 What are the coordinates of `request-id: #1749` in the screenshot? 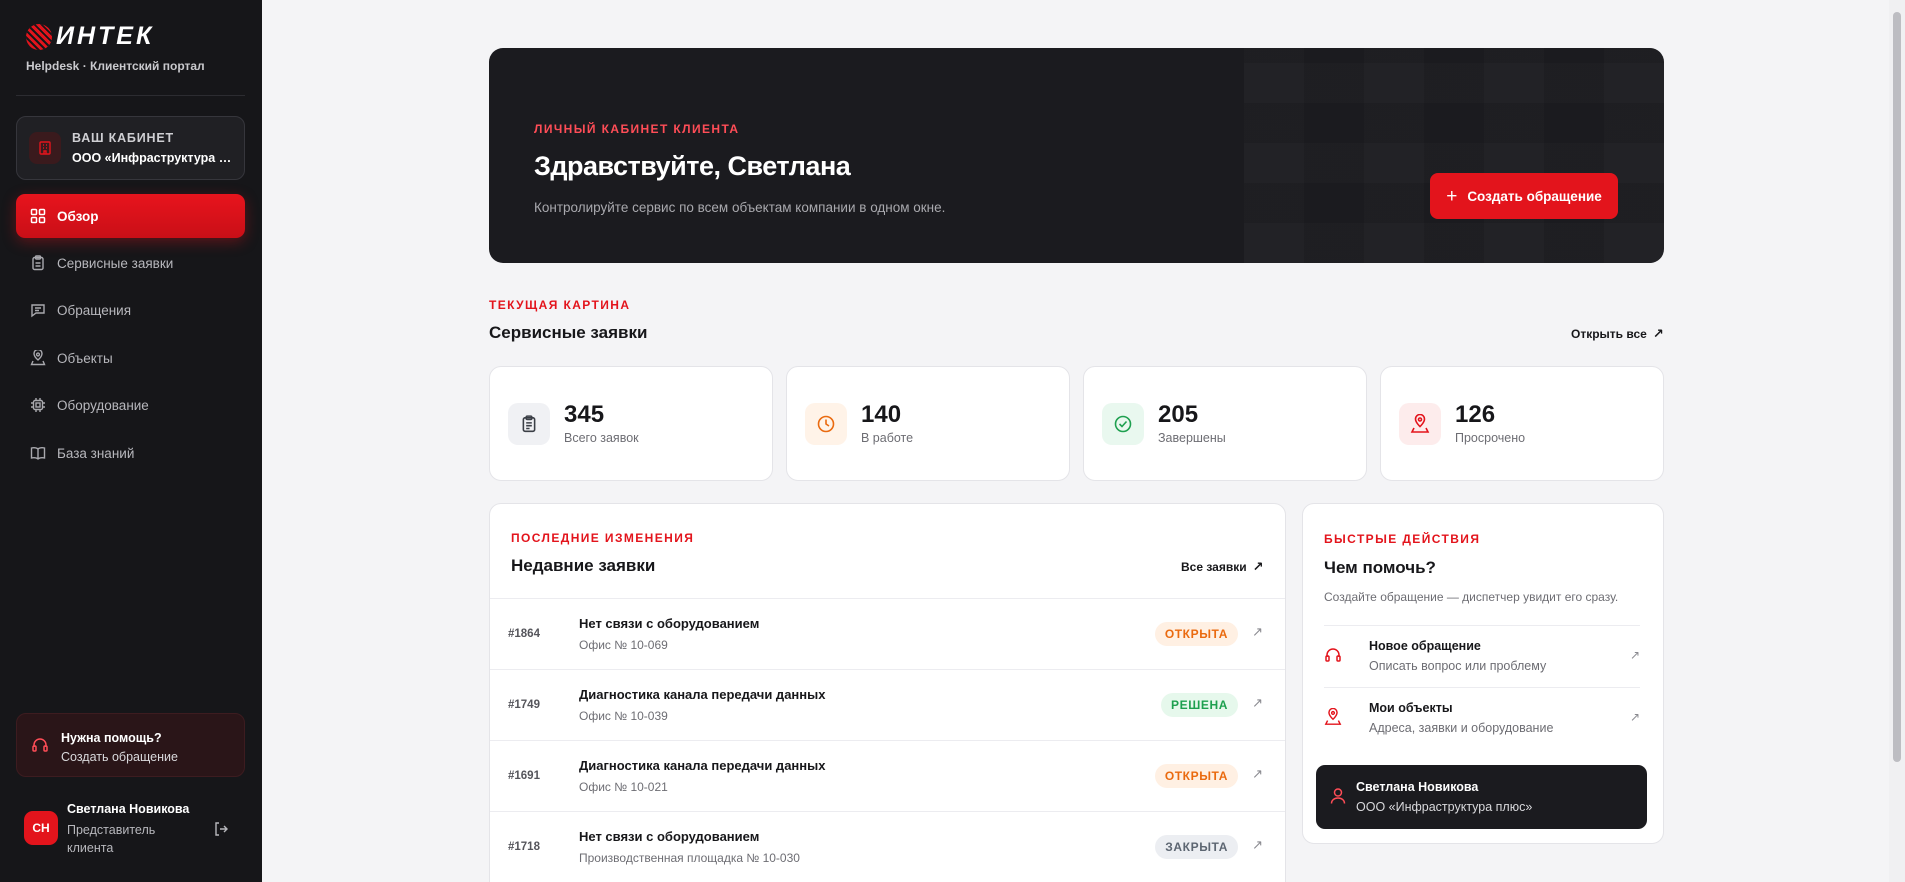 It's located at (524, 705).